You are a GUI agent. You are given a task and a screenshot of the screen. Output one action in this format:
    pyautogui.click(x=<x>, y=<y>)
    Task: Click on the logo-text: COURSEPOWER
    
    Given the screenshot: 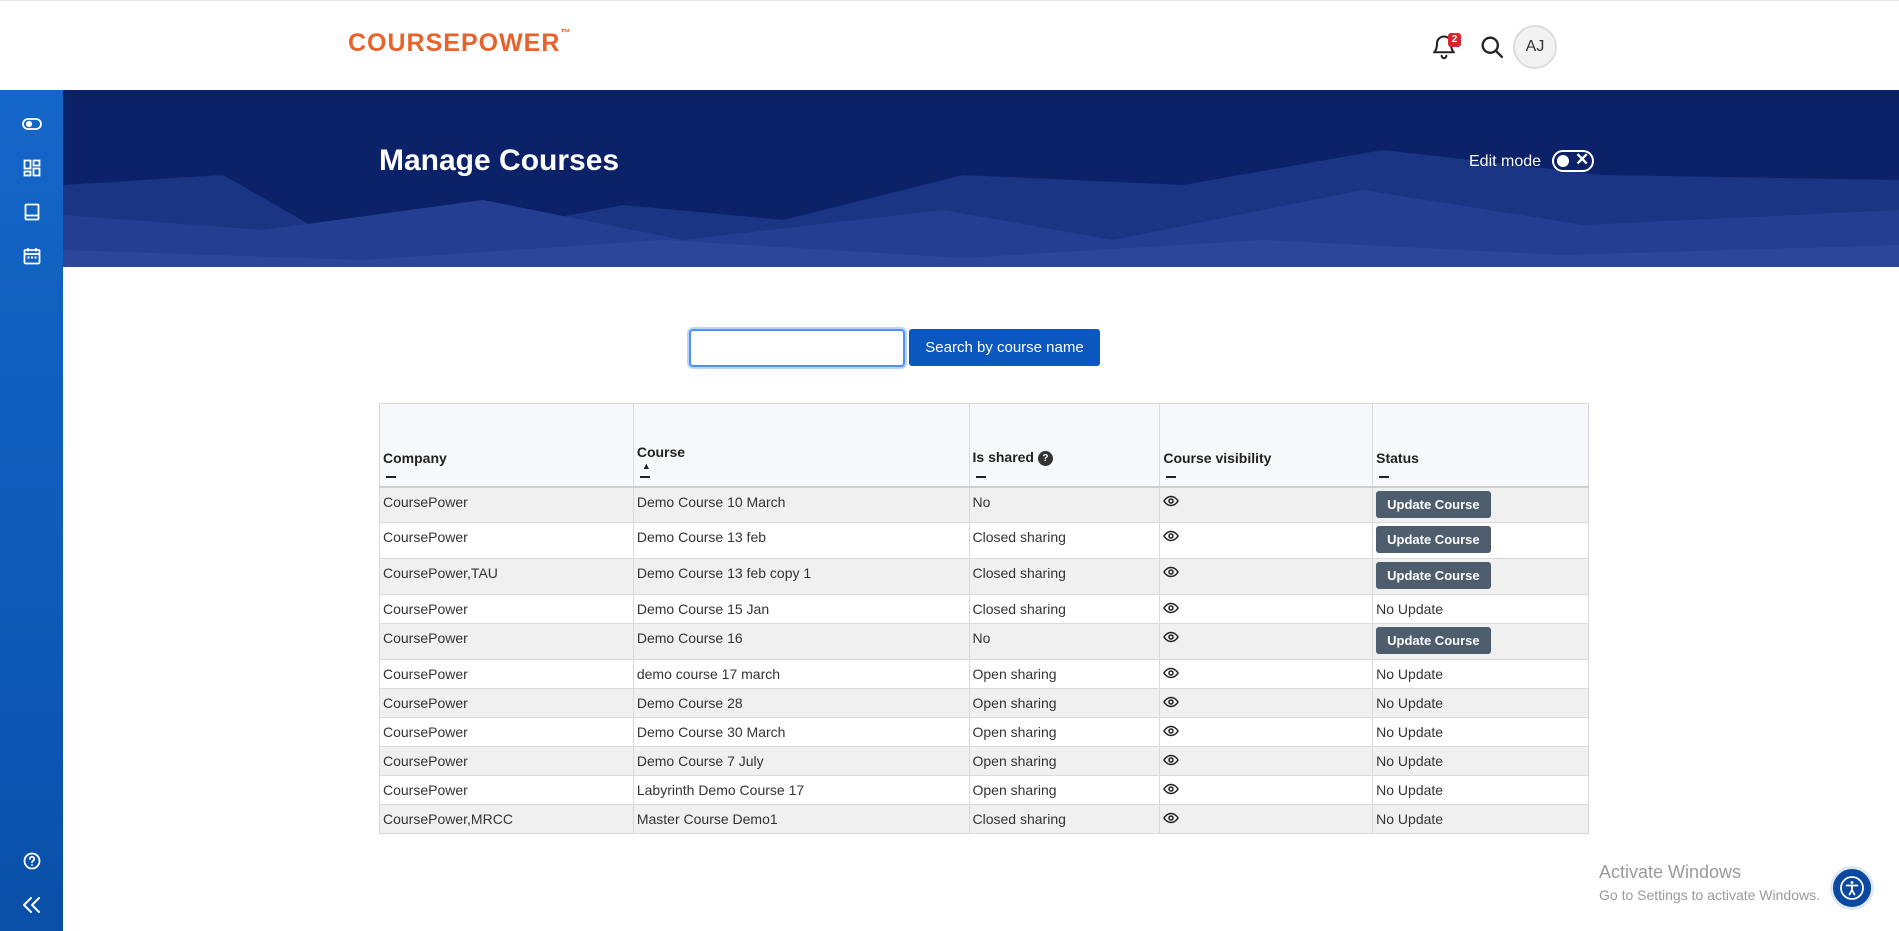 What is the action you would take?
    pyautogui.click(x=454, y=43)
    